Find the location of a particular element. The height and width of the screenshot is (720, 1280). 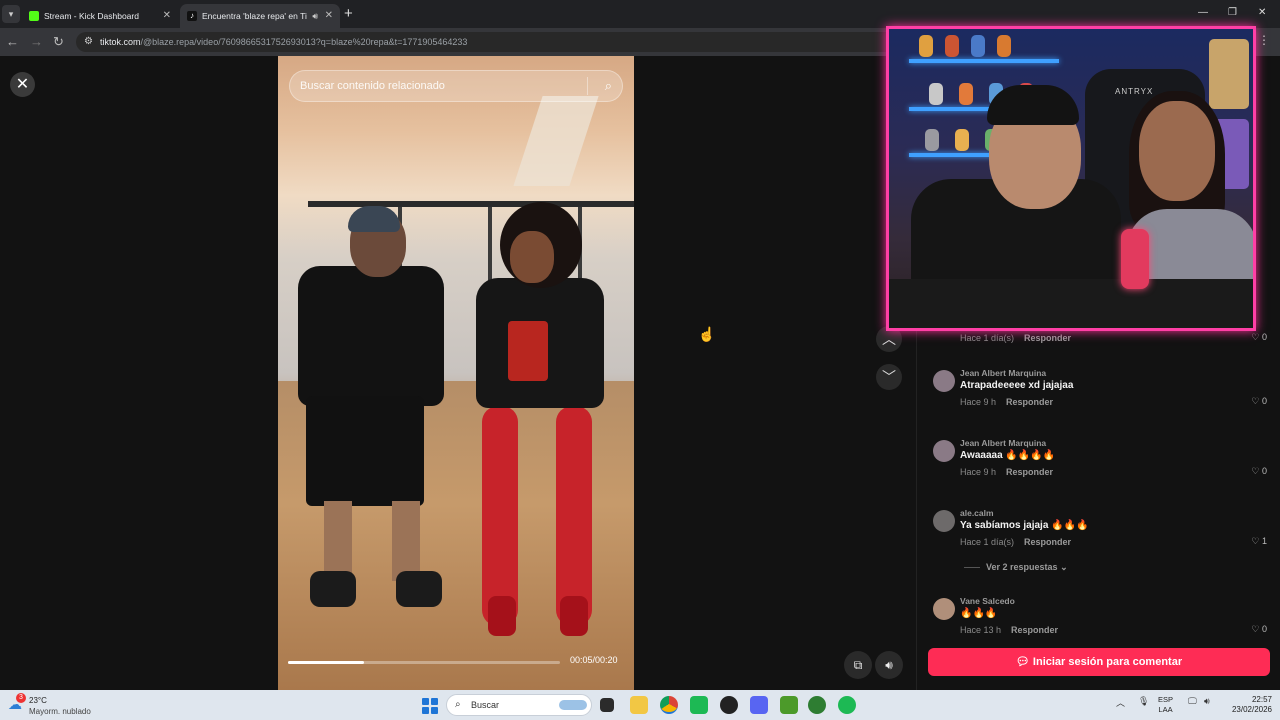

video-progress-fill is located at coordinates (326, 662).